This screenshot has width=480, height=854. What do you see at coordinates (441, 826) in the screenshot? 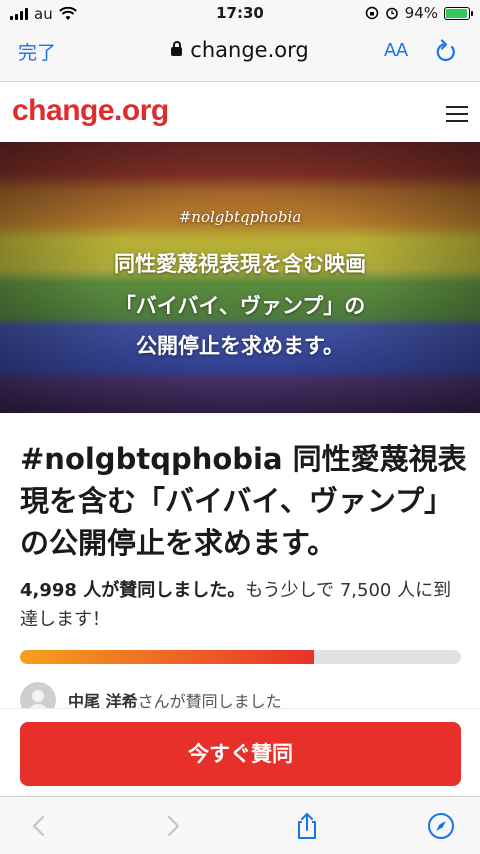
I see `compass-icon` at bounding box center [441, 826].